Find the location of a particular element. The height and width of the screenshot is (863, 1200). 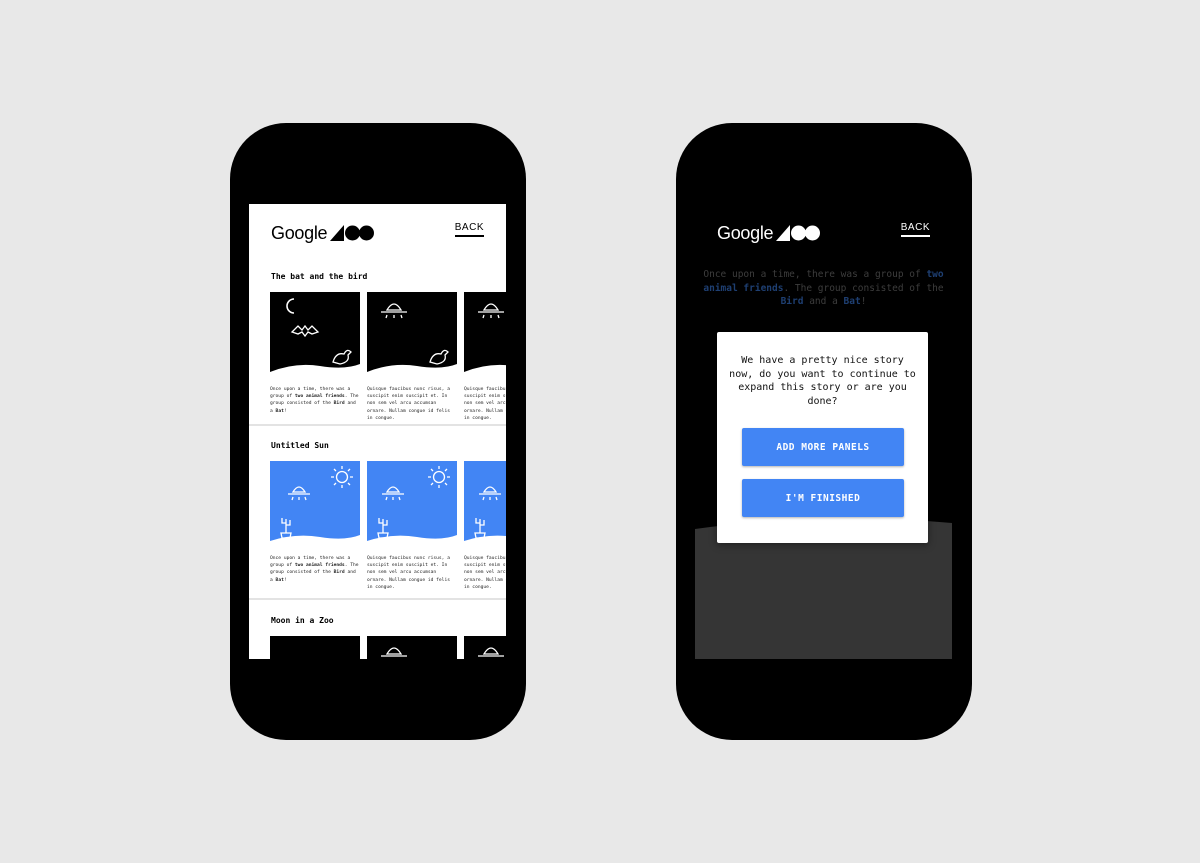

add-more-panels-button: ADD MORE PANELS is located at coordinates (823, 447).